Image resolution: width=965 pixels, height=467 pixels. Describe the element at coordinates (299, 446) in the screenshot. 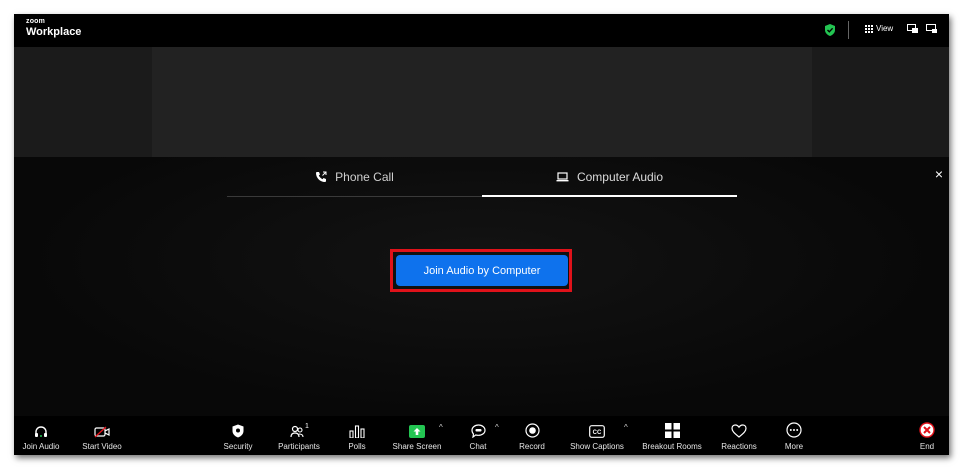

I see `participants-label: Participants` at that location.